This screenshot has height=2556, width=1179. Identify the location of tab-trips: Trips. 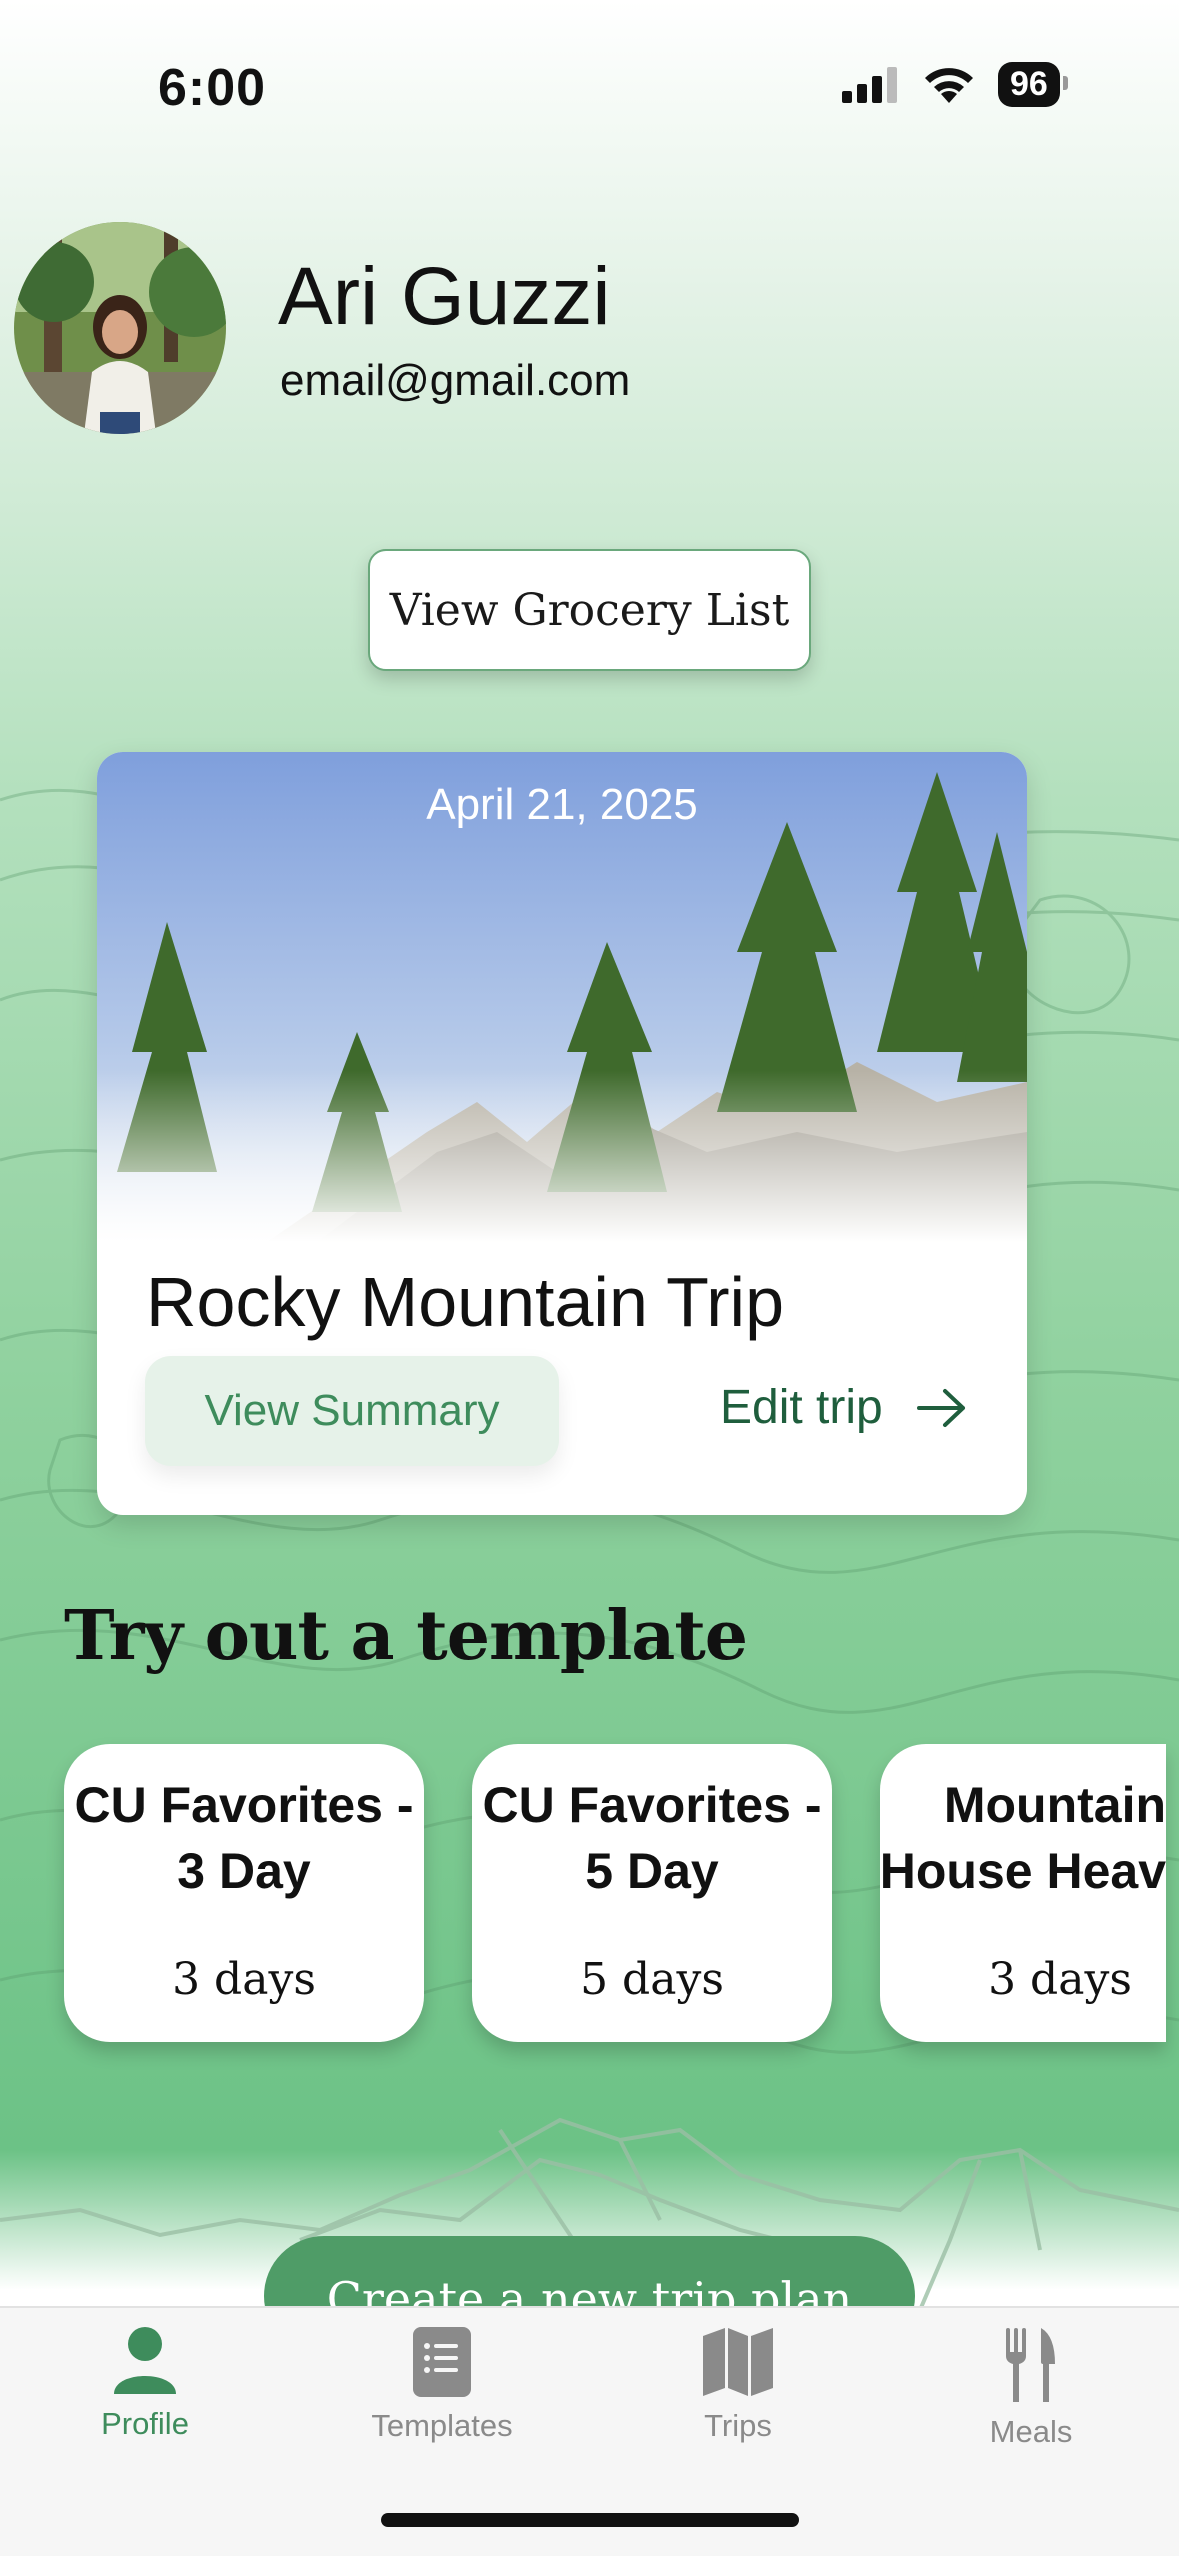
(738, 2385).